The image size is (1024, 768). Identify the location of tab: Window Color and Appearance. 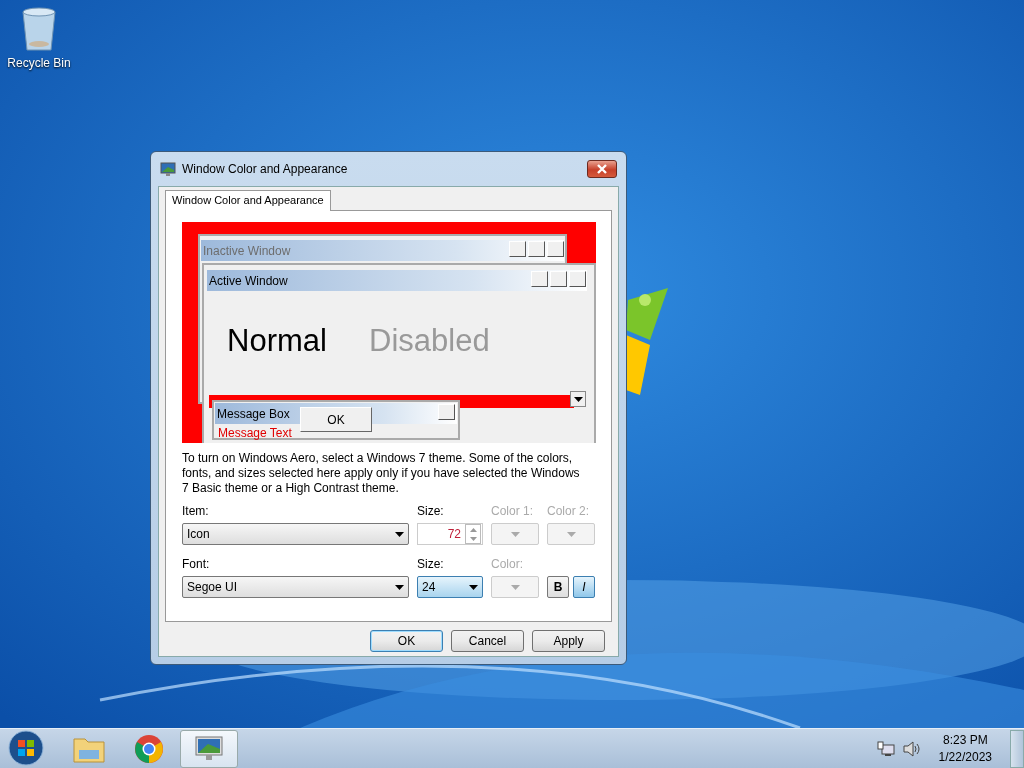
(248, 200).